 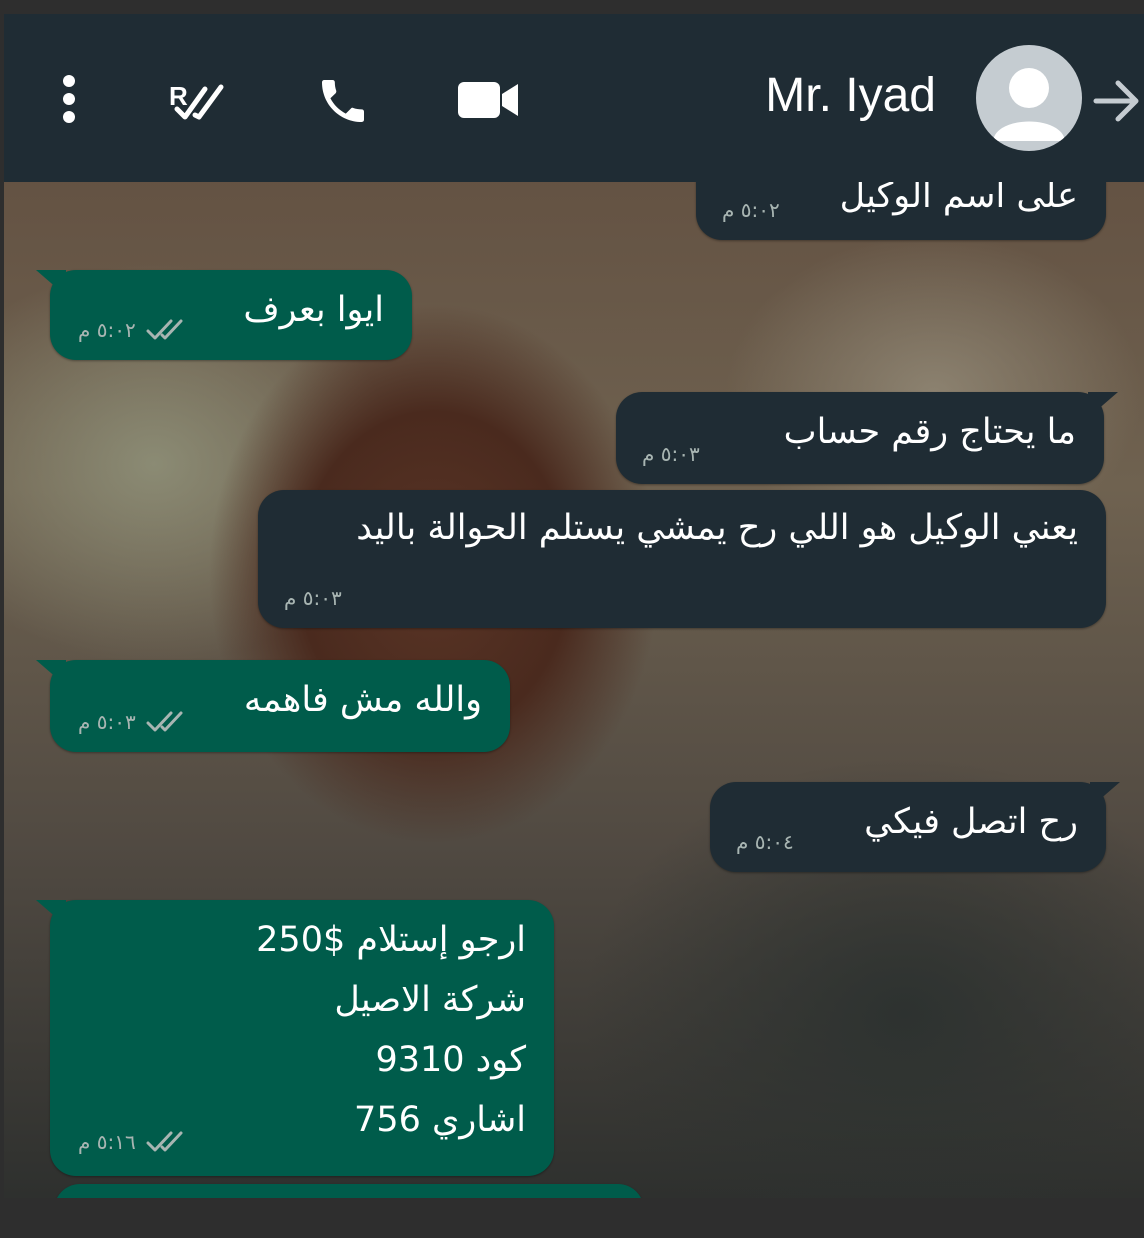 I want to click on message-text: على اسم الوكيل, so click(x=958, y=196).